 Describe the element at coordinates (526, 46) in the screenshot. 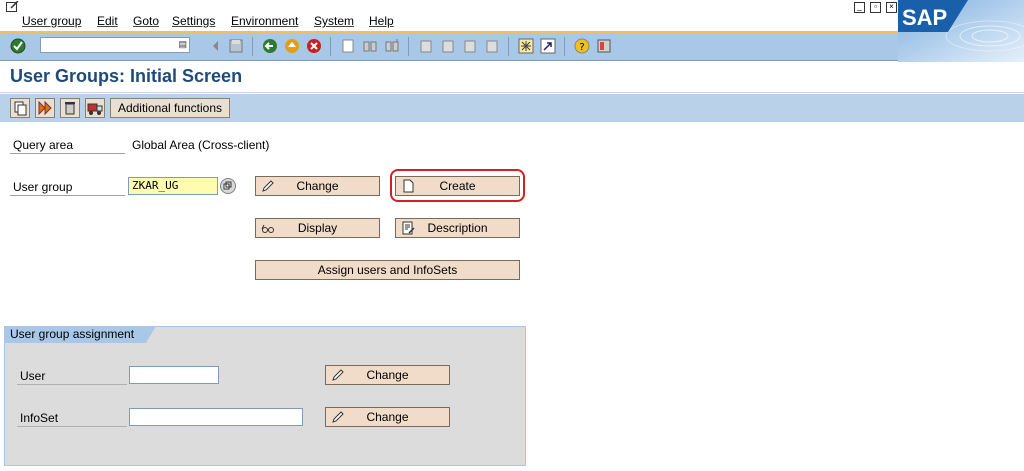

I see `create-session-icon` at that location.